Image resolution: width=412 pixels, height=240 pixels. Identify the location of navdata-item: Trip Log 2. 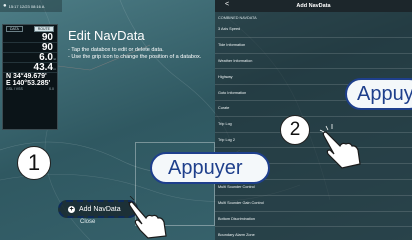
(313, 141).